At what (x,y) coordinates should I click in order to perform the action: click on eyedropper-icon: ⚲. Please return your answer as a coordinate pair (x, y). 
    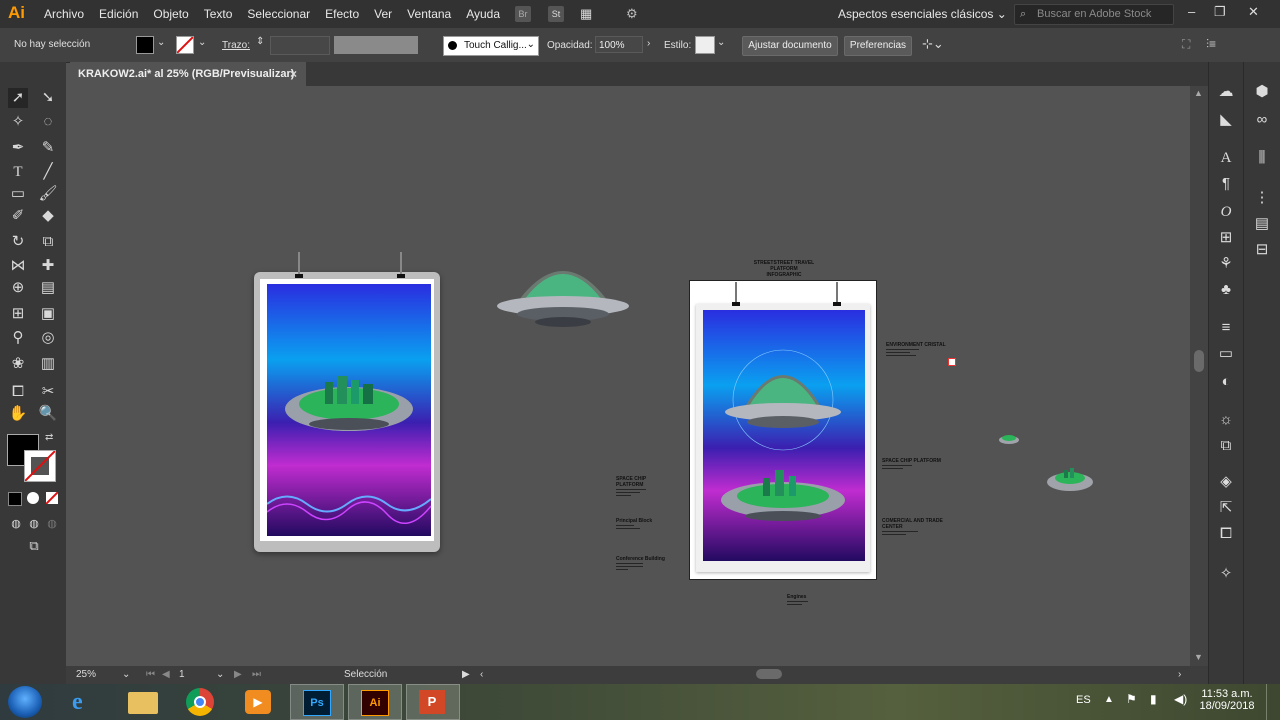
    Looking at the image, I should click on (18, 338).